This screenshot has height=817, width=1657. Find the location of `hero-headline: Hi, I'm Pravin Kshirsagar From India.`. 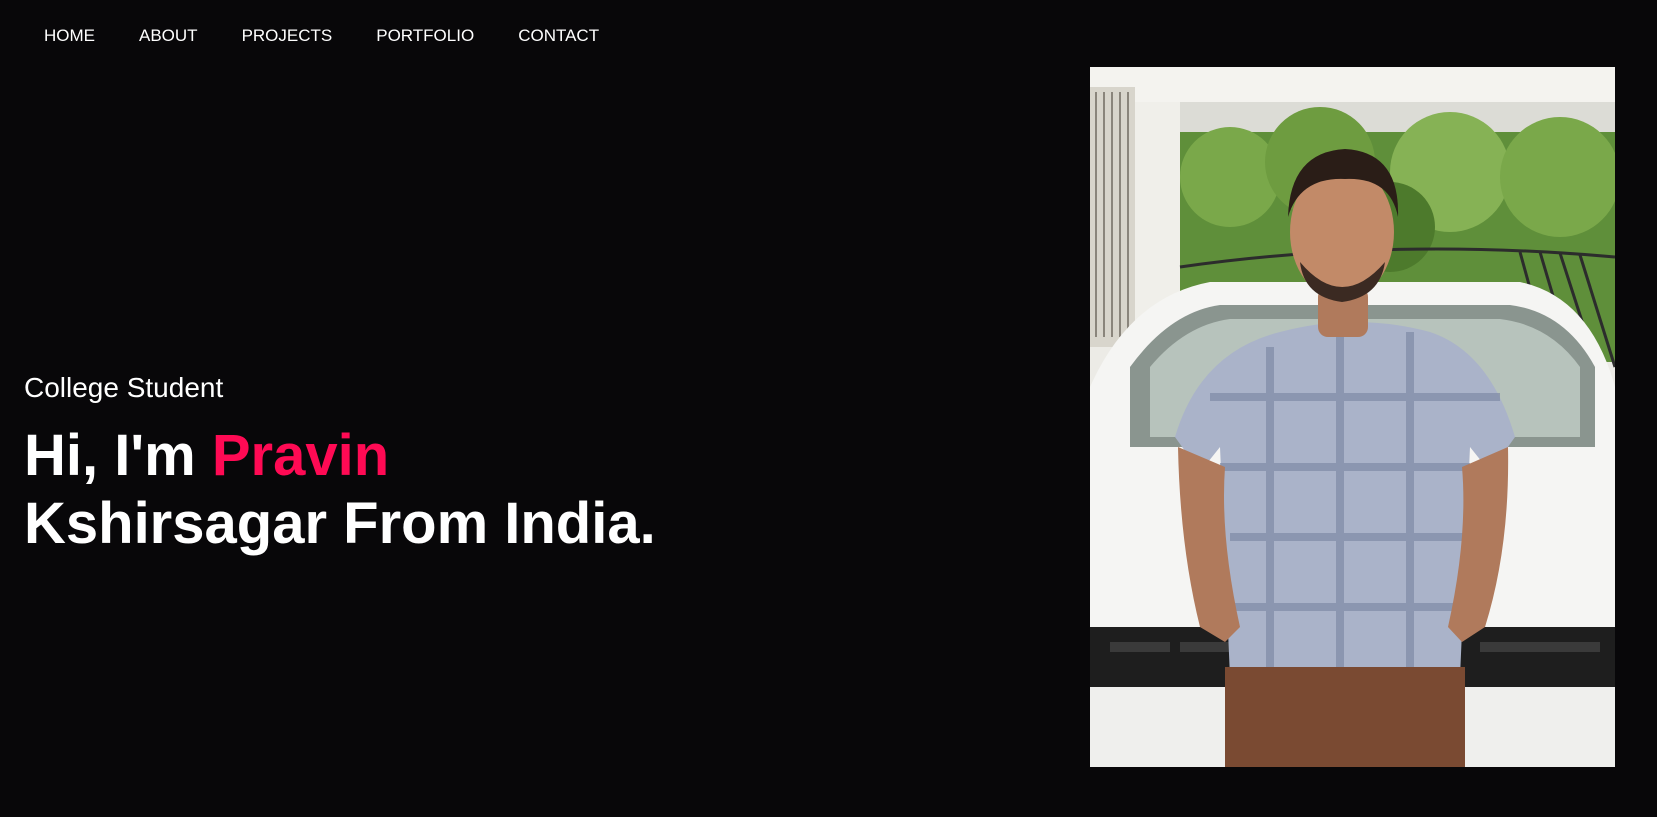

hero-headline: Hi, I'm Pravin Kshirsagar From India. is located at coordinates (340, 490).